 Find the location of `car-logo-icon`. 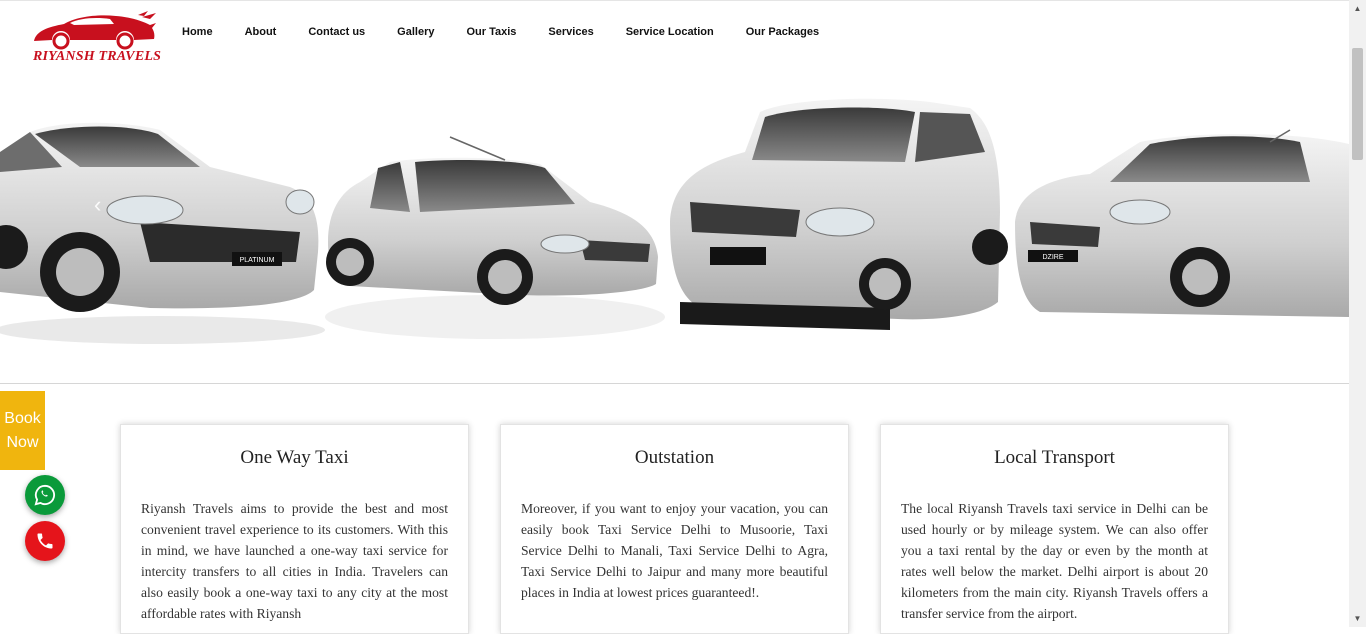

car-logo-icon is located at coordinates (95, 30).